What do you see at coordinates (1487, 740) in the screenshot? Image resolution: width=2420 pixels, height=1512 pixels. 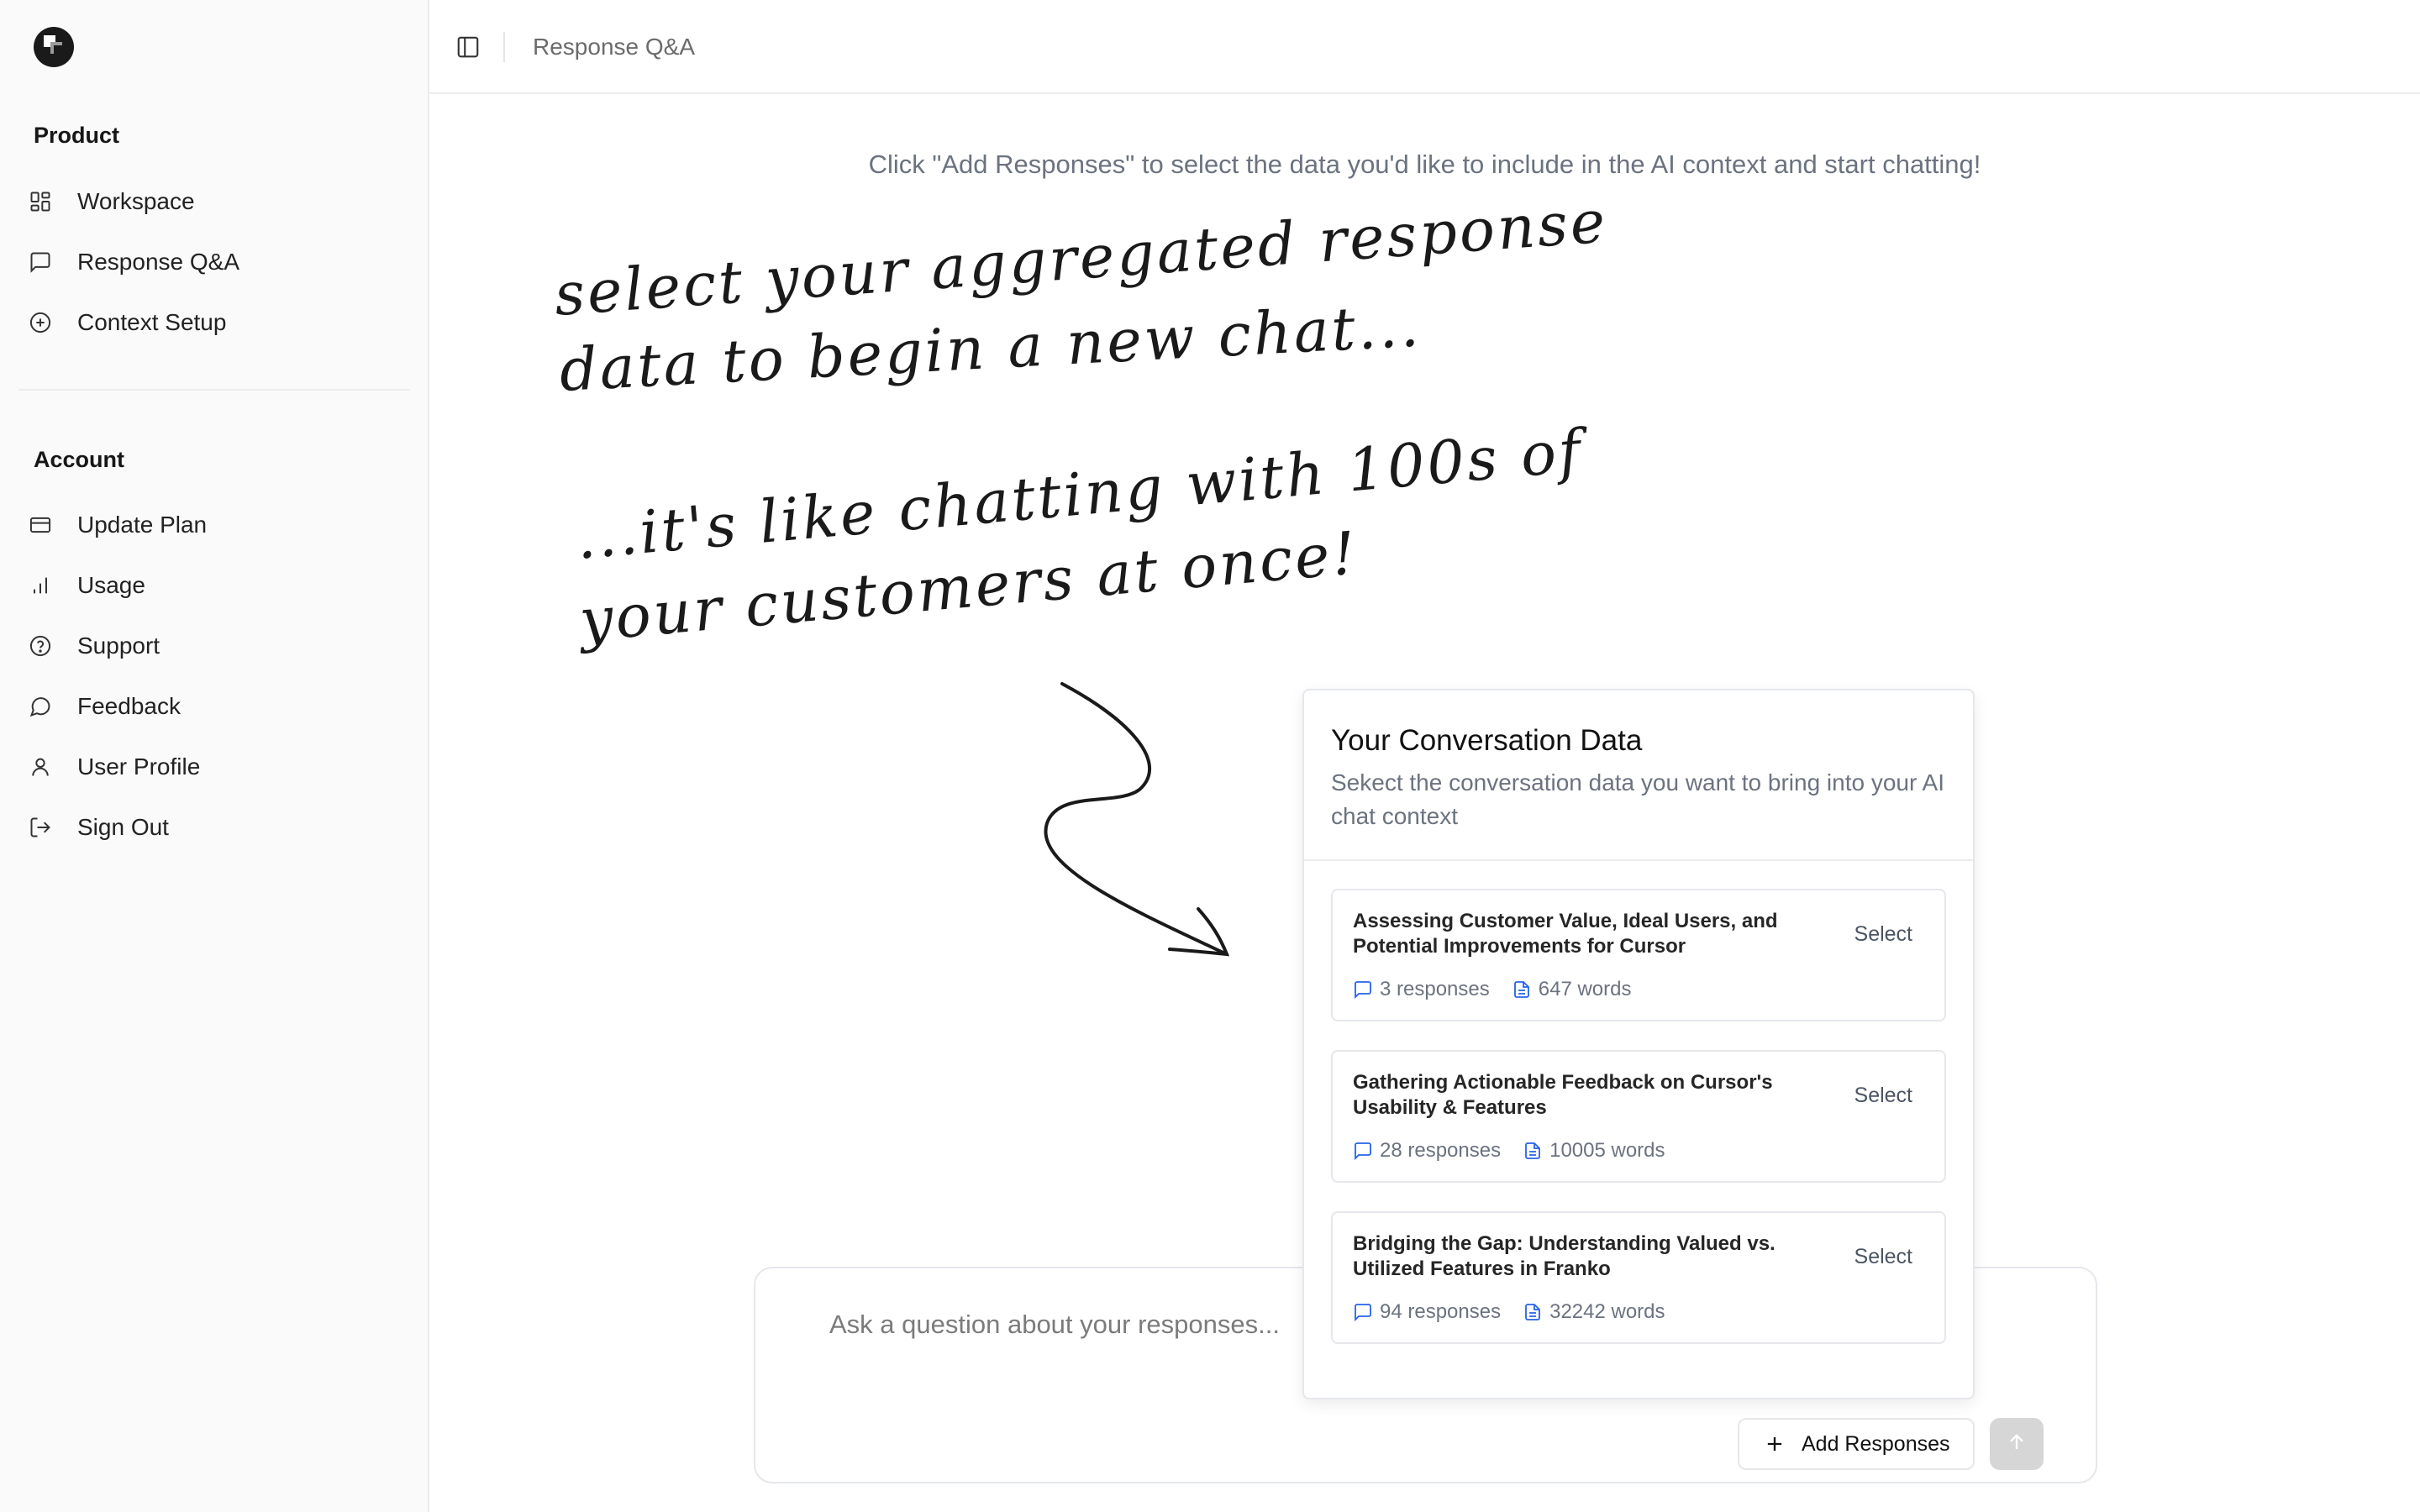 I see `popover-title: Your Conversation Data` at bounding box center [1487, 740].